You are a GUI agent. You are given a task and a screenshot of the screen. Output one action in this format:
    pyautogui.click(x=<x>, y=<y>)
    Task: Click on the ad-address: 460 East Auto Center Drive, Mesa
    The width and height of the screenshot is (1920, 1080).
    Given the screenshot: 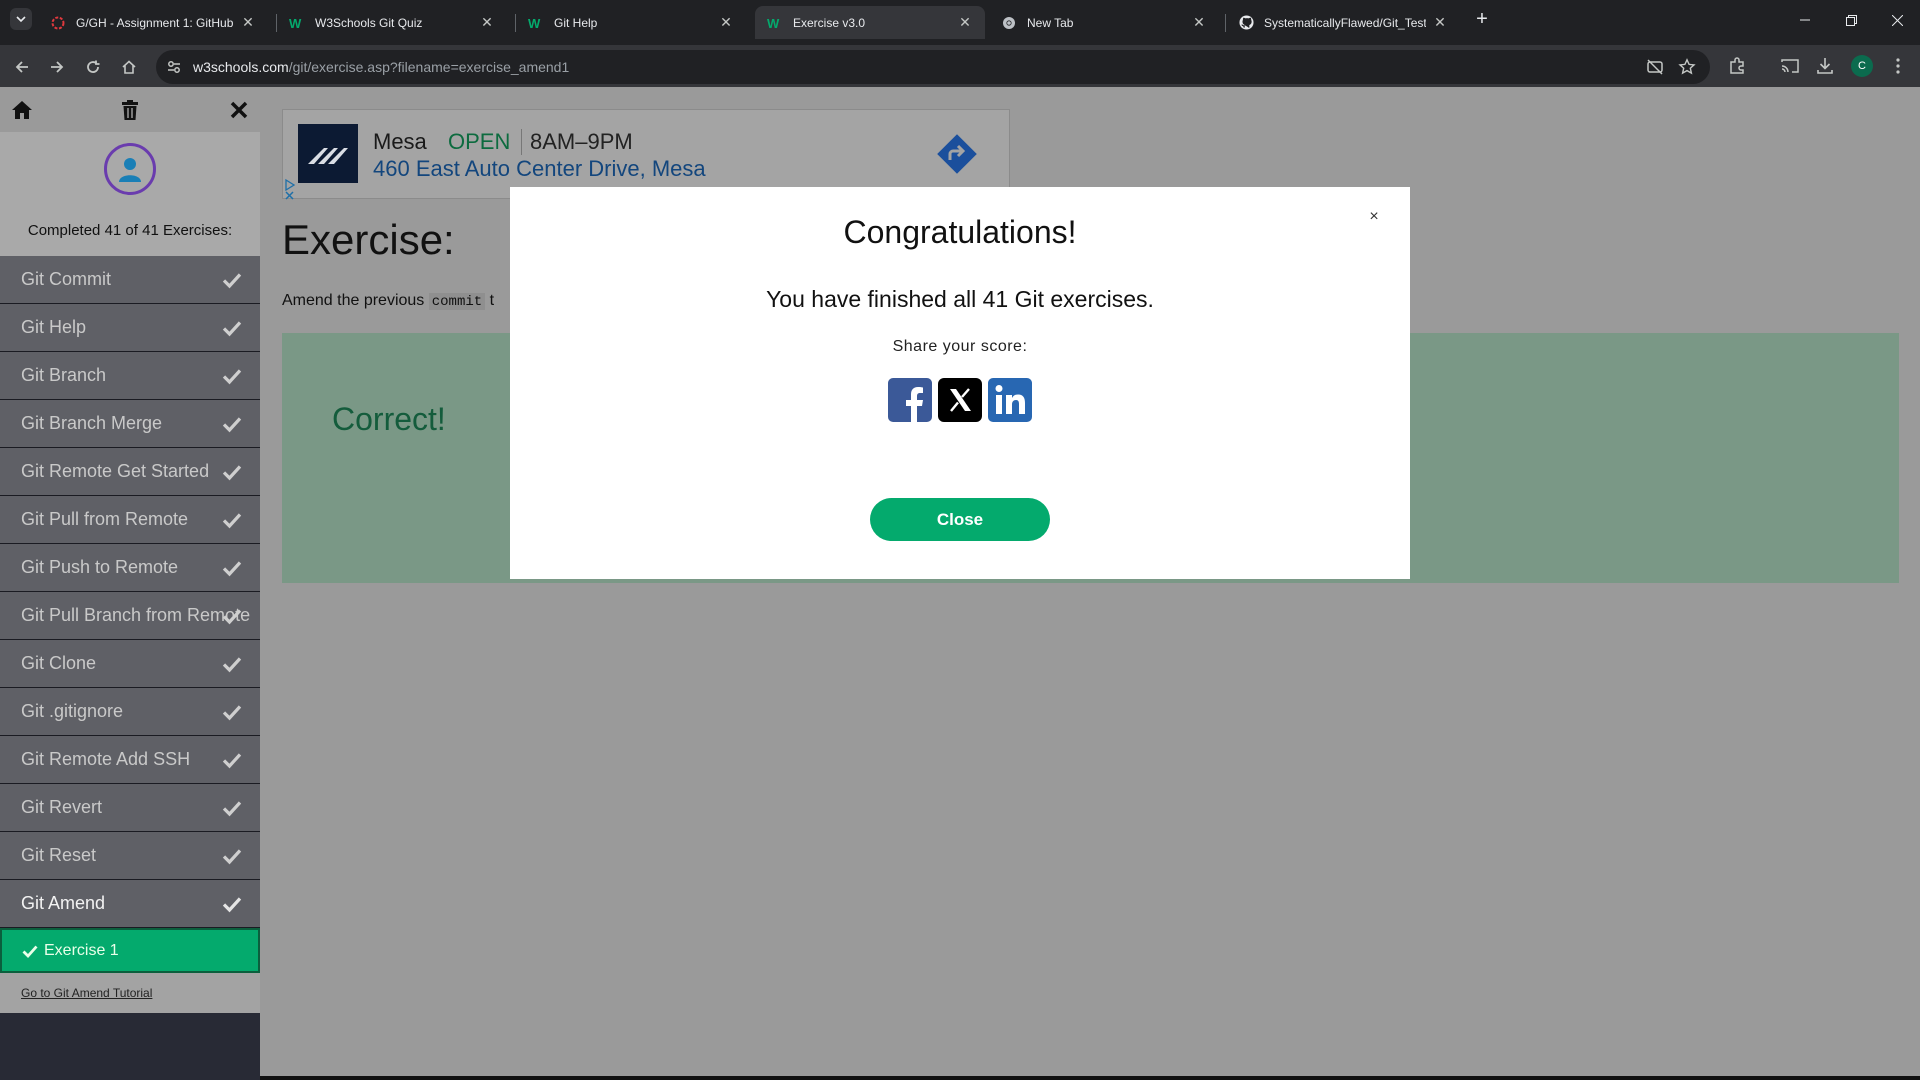 What is the action you would take?
    pyautogui.click(x=539, y=169)
    